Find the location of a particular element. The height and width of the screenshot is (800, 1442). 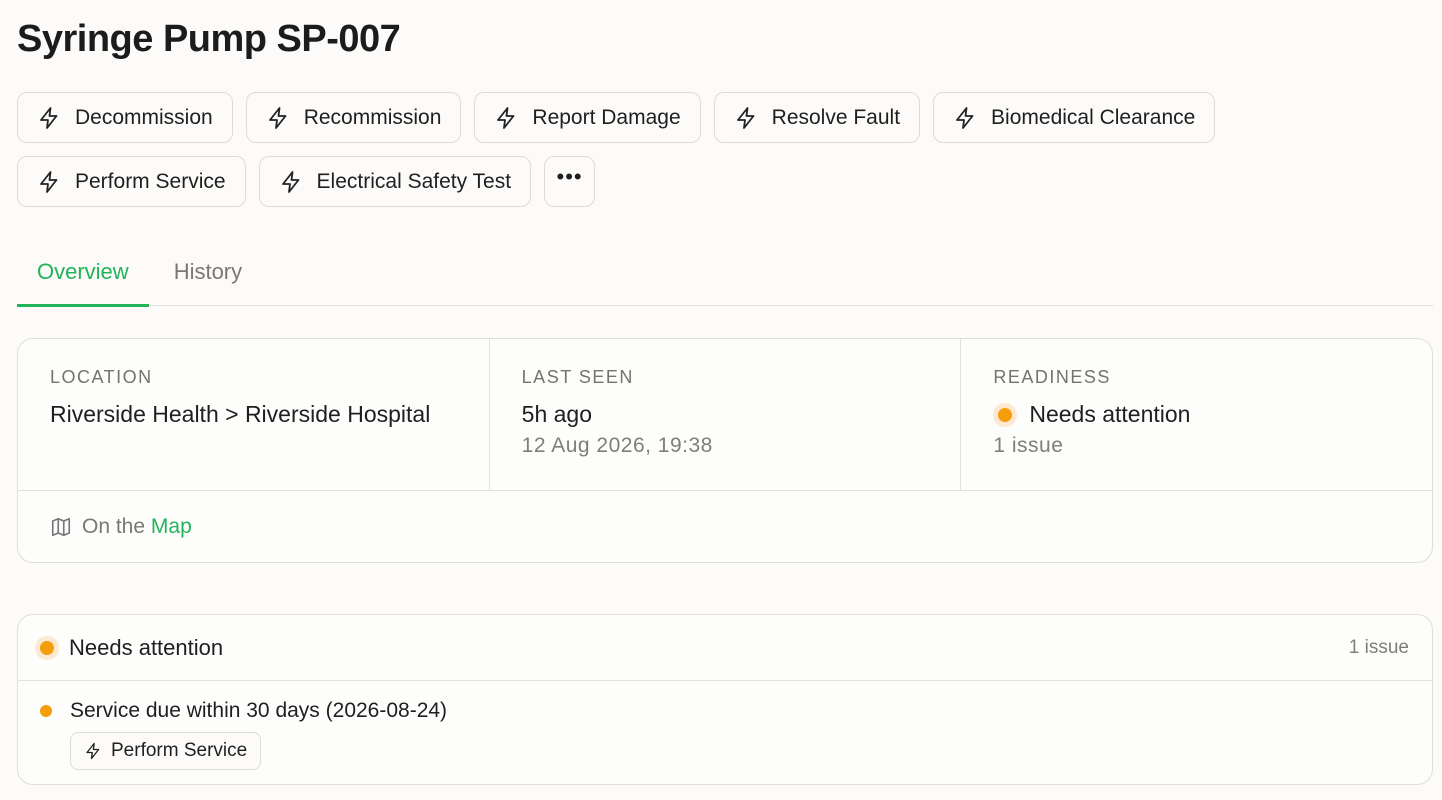

issue-text: Service due within 30 days (2026-08-24) is located at coordinates (259, 710).